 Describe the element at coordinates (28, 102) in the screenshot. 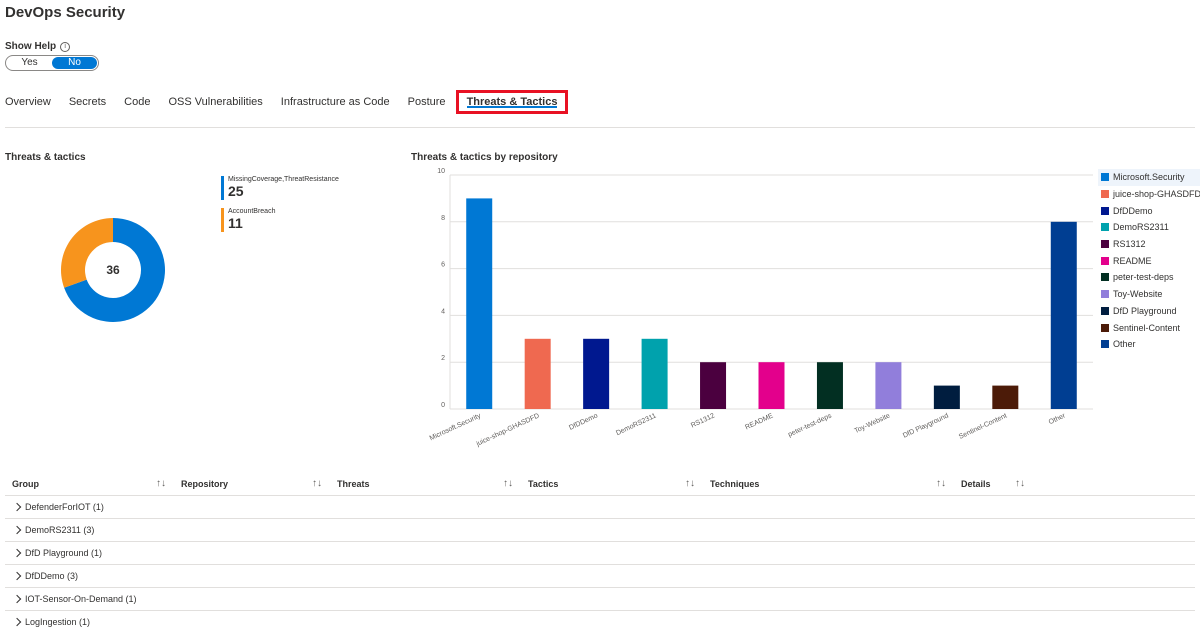

I see `tab-overview: Overview` at that location.